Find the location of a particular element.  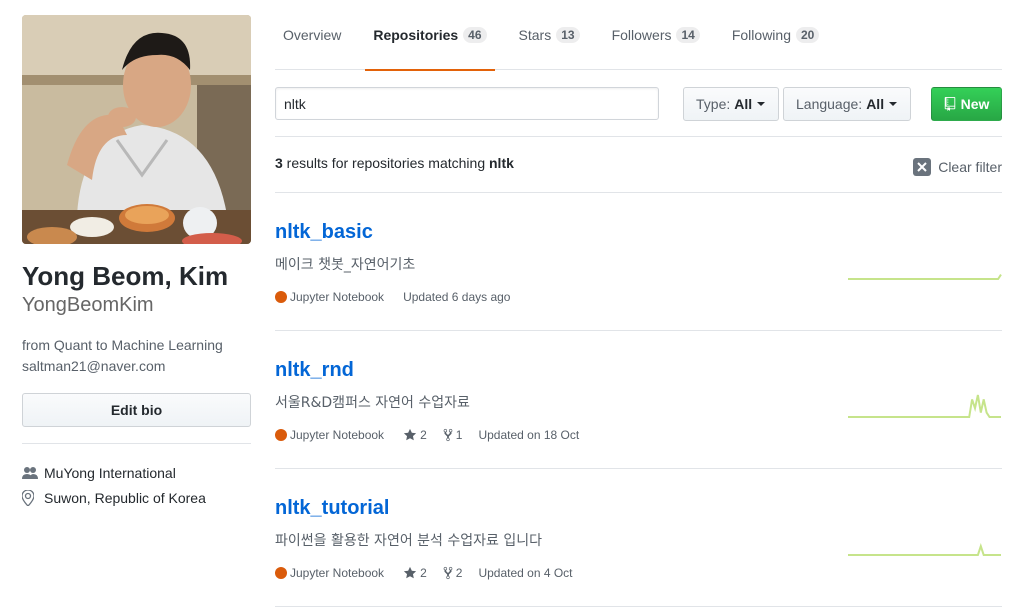

language-filter-label: Language: is located at coordinates (829, 104).